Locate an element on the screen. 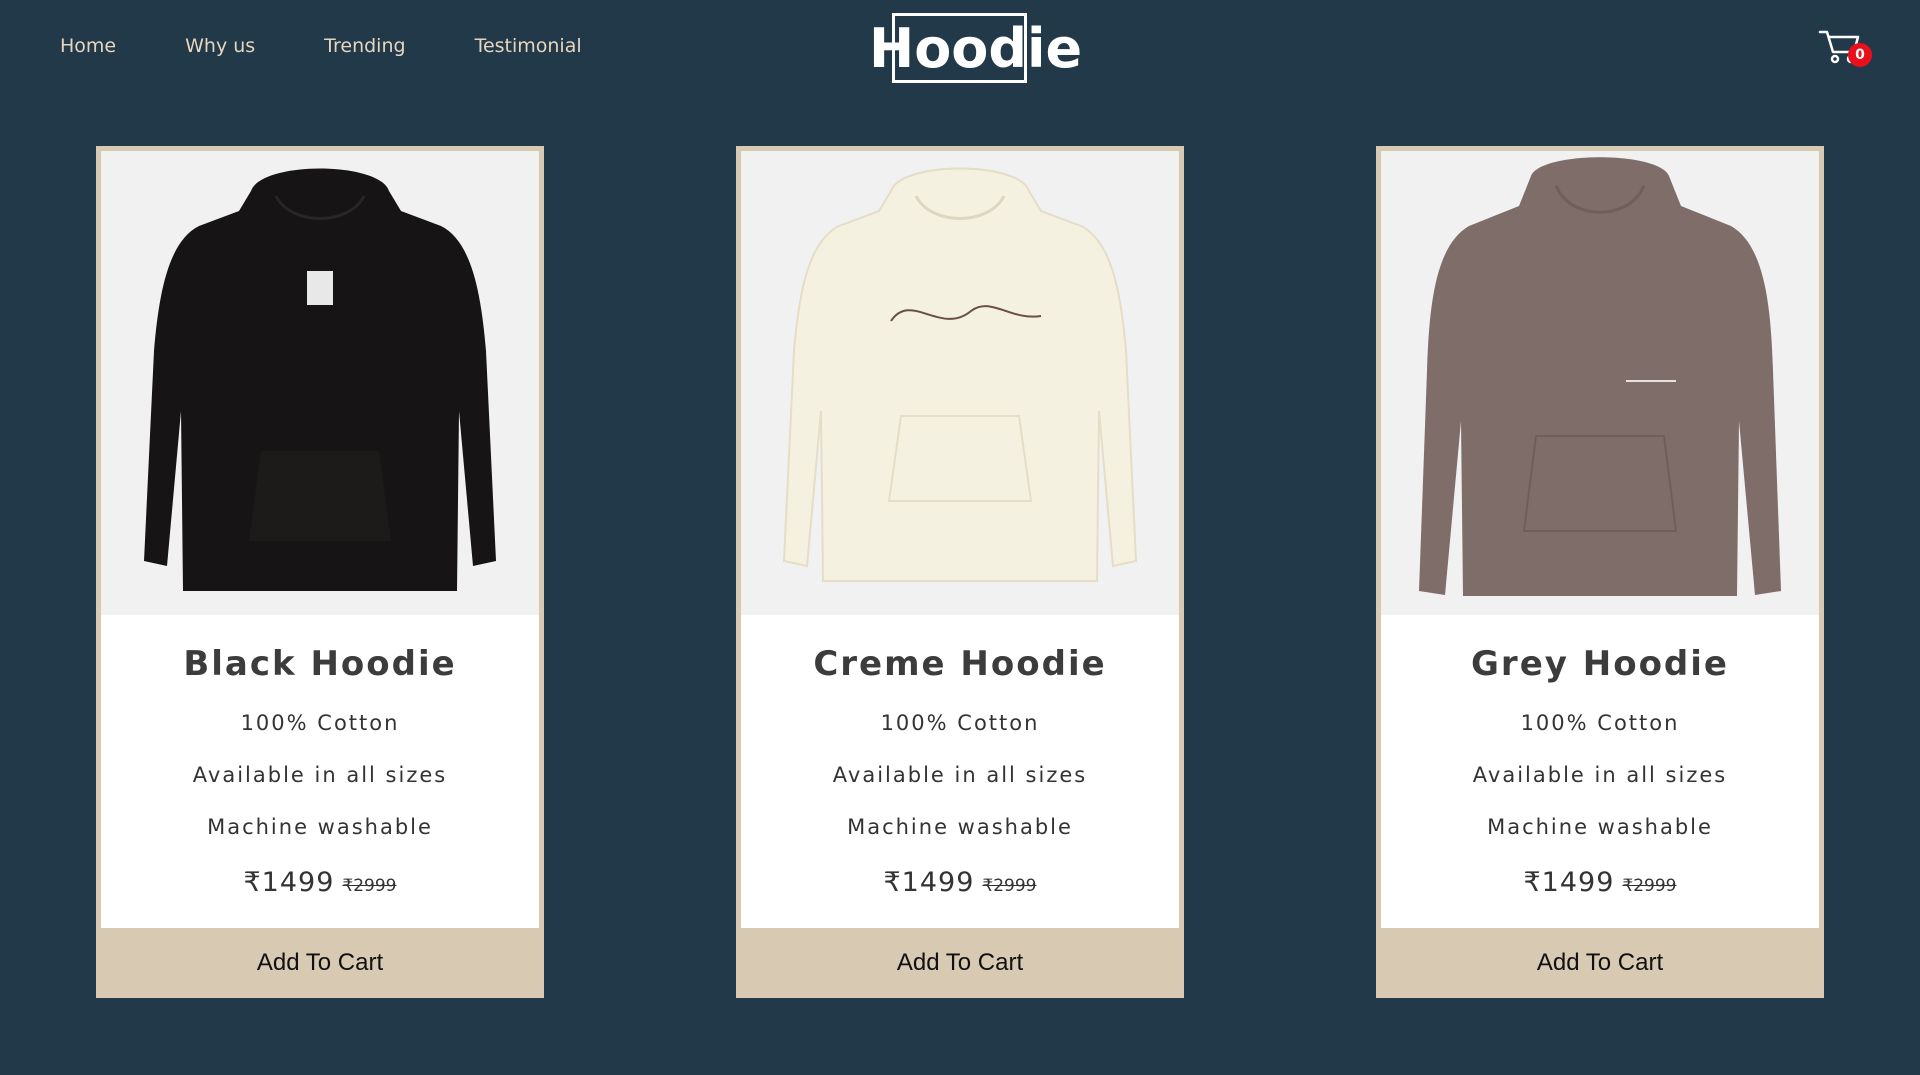  product-title: Creme Hoodie is located at coordinates (960, 664).